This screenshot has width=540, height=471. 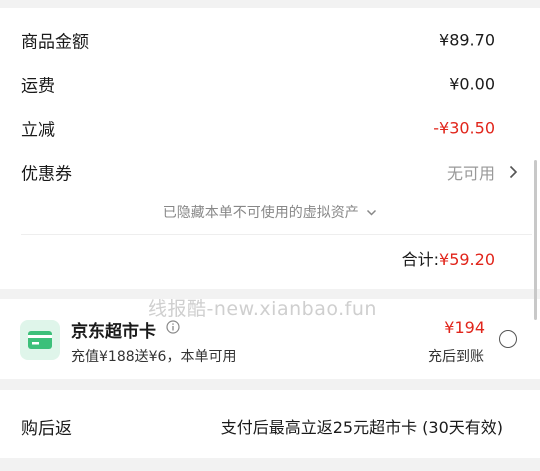 What do you see at coordinates (173, 327) in the screenshot?
I see `info-icon` at bounding box center [173, 327].